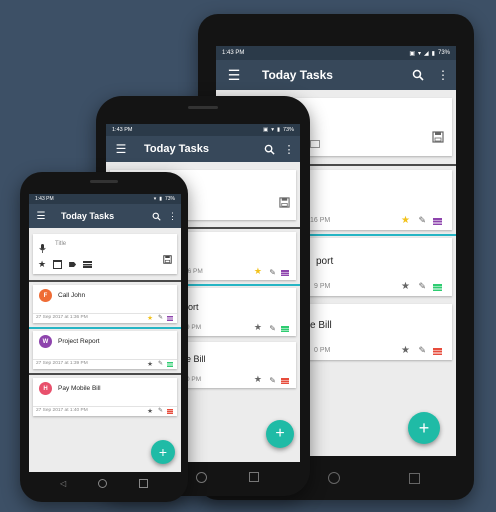 The width and height of the screenshot is (496, 512). I want to click on task-date: 27 Sep 2017 at 1:36 PM, so click(62, 317).